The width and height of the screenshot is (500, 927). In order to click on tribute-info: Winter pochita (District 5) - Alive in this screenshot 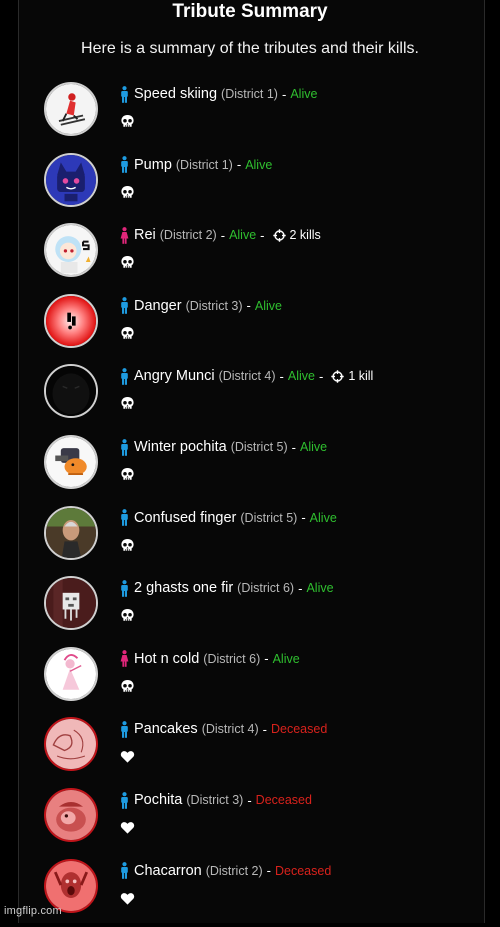, I will do `click(223, 447)`.